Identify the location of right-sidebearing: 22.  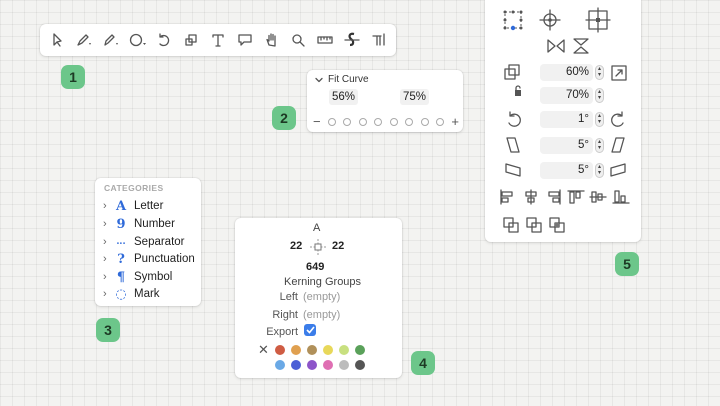
(338, 246).